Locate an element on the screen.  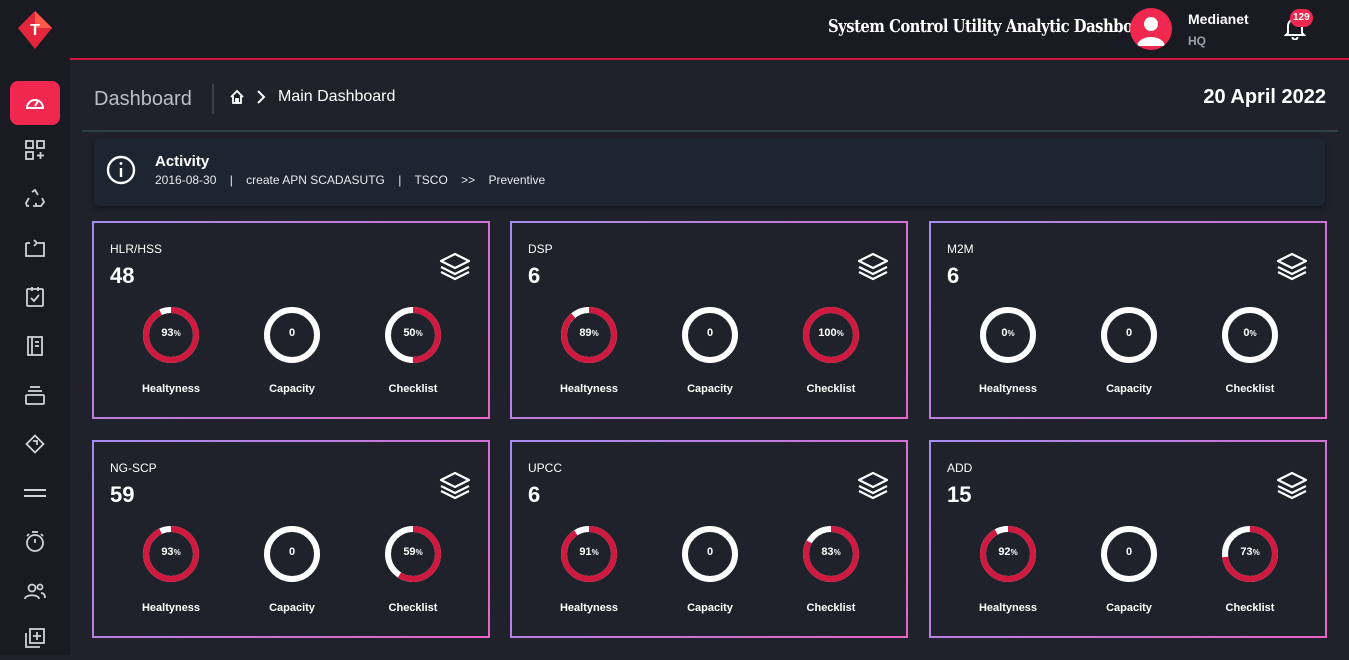
sidebar-item-users is located at coordinates (35, 591).